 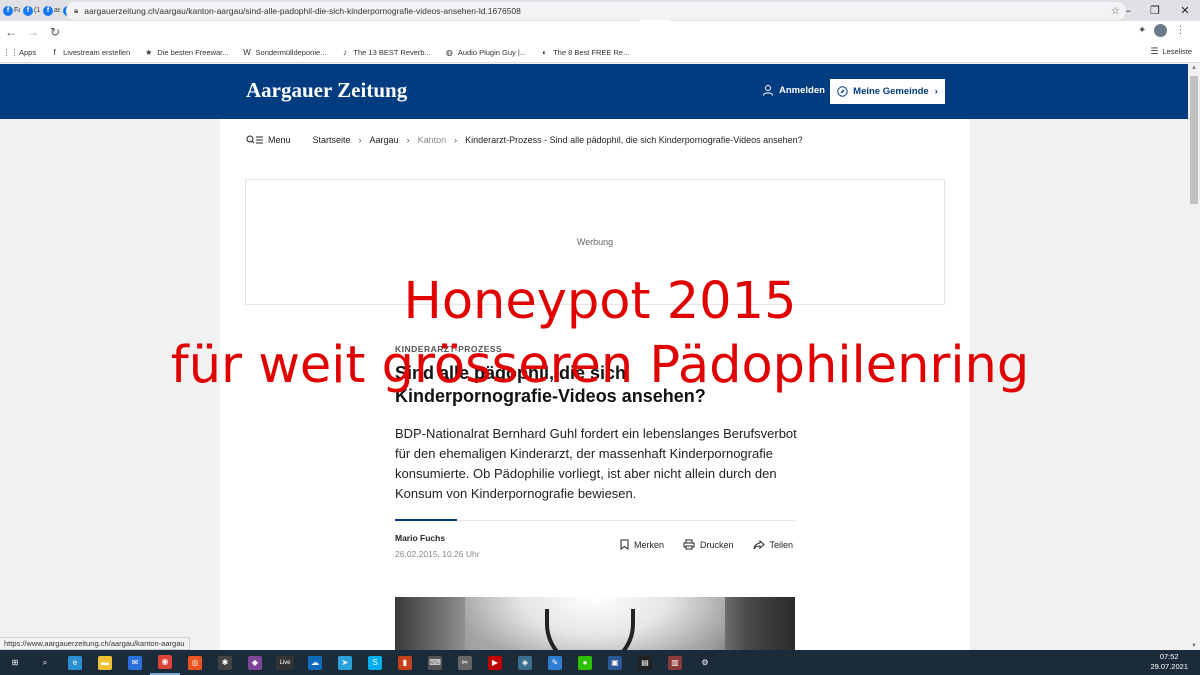 I want to click on taskbar-app: ✎, so click(x=555, y=662).